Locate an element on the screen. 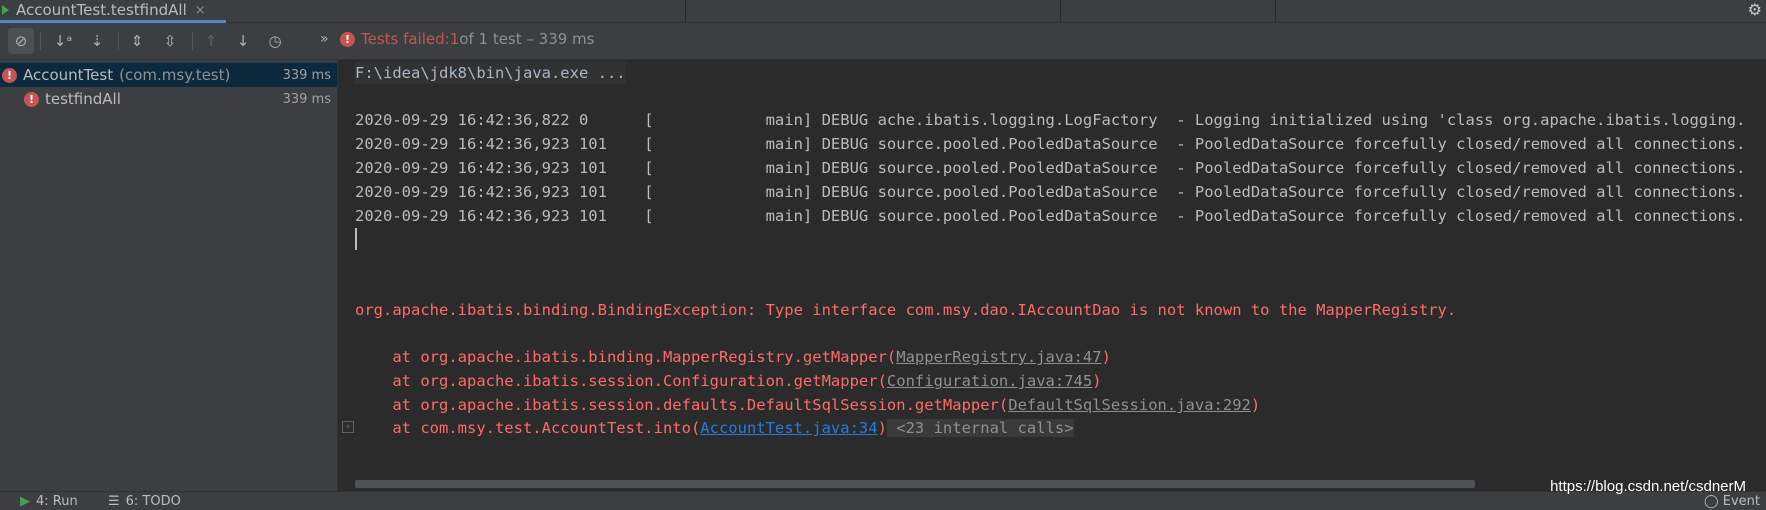 The height and width of the screenshot is (510, 1766). stack-frame-text: at com.msy.test.AccountTest.into( is located at coordinates (528, 428).